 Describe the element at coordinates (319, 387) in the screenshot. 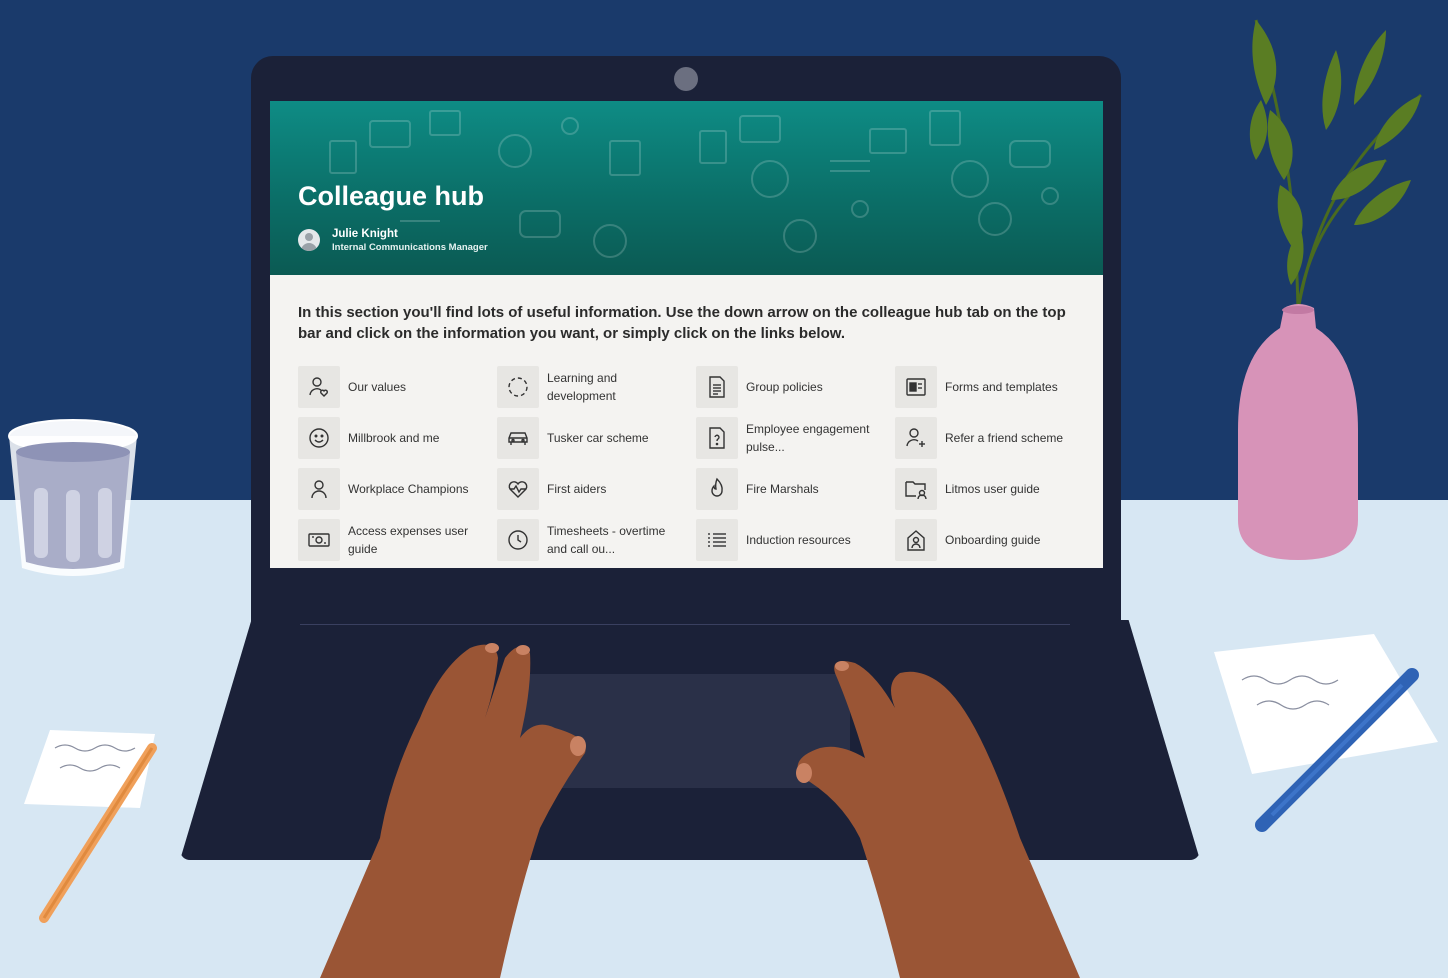

I see `person-heart-icon` at that location.